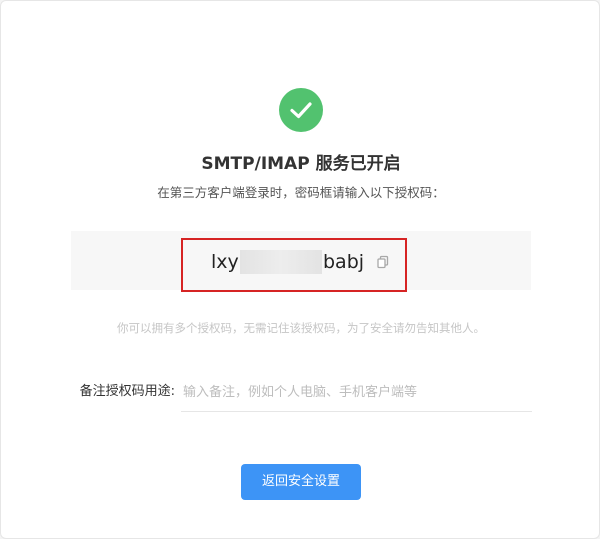 This screenshot has width=600, height=539. I want to click on note-input, so click(356, 393).